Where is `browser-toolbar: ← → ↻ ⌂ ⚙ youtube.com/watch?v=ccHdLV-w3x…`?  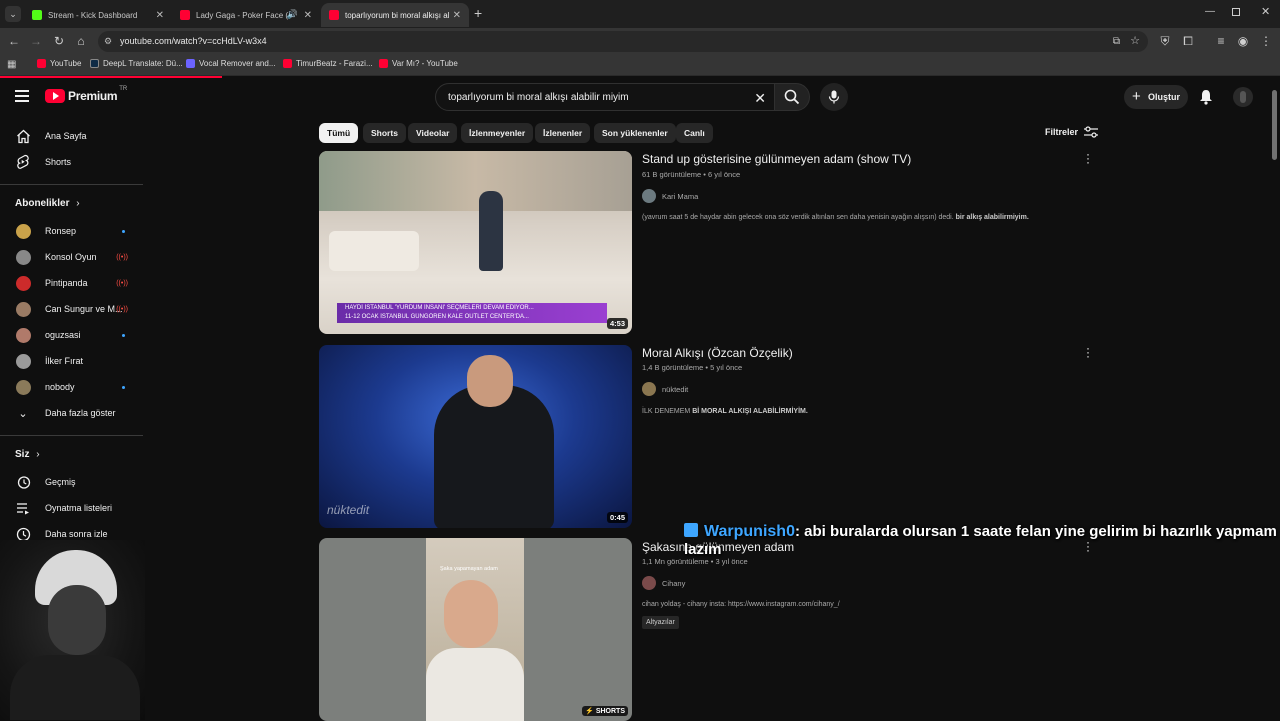
browser-toolbar: ← → ↻ ⌂ ⚙ youtube.com/watch?v=ccHdLV-w3x… is located at coordinates (640, 41).